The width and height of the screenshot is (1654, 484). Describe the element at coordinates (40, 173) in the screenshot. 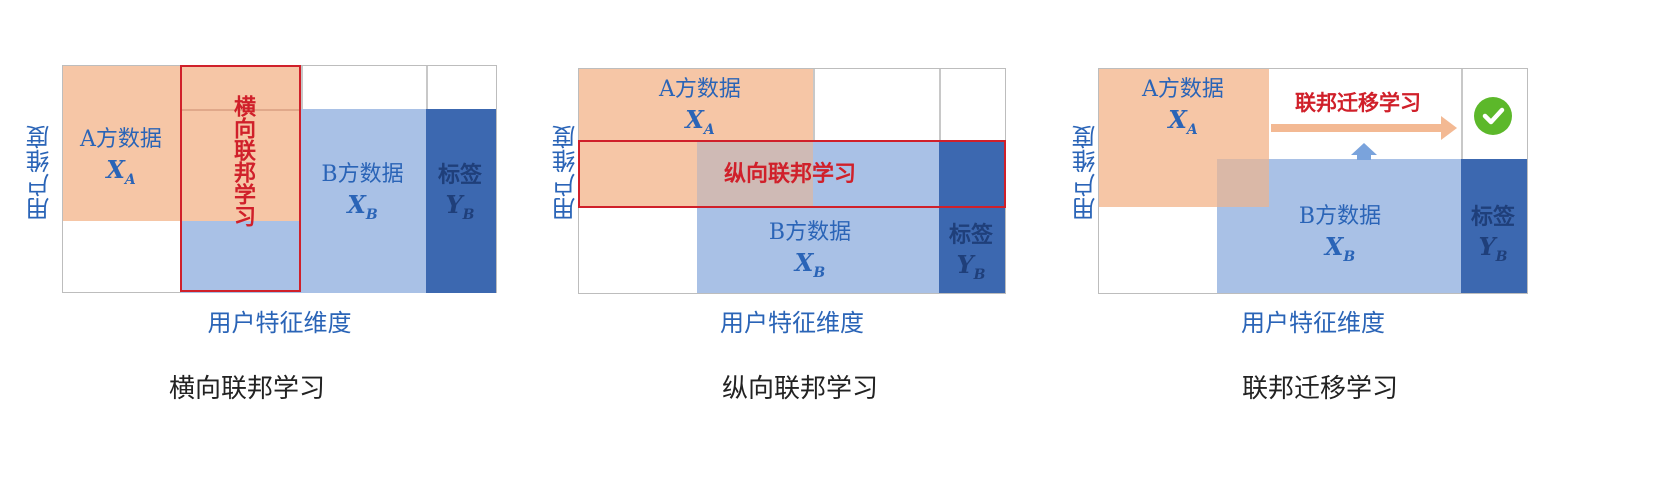

I see `y-axis-label: 用户维度` at that location.